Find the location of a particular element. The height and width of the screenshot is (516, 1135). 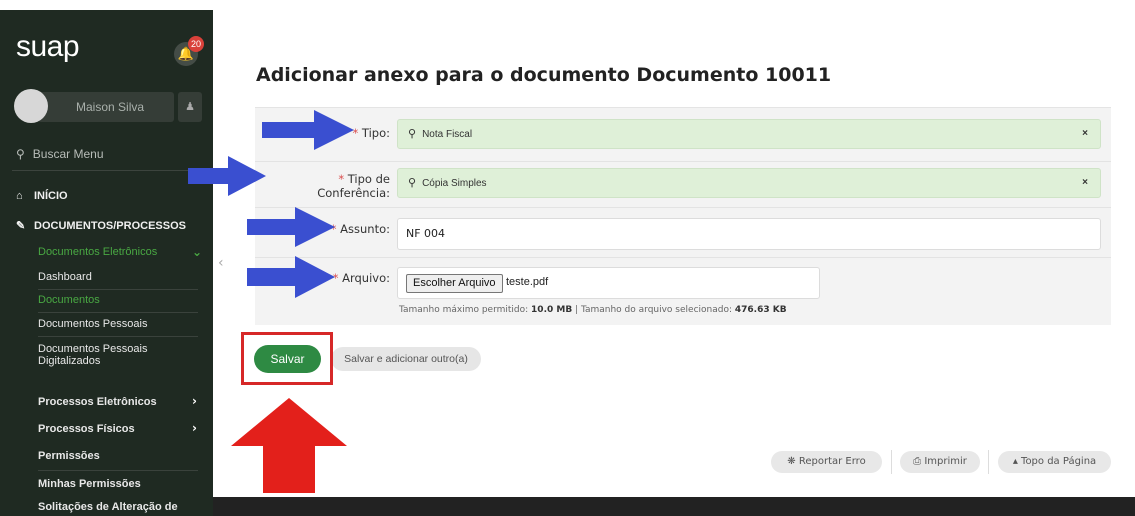

sidebar-item-solicitacoes: Solitações de Alteração de is located at coordinates (118, 507).